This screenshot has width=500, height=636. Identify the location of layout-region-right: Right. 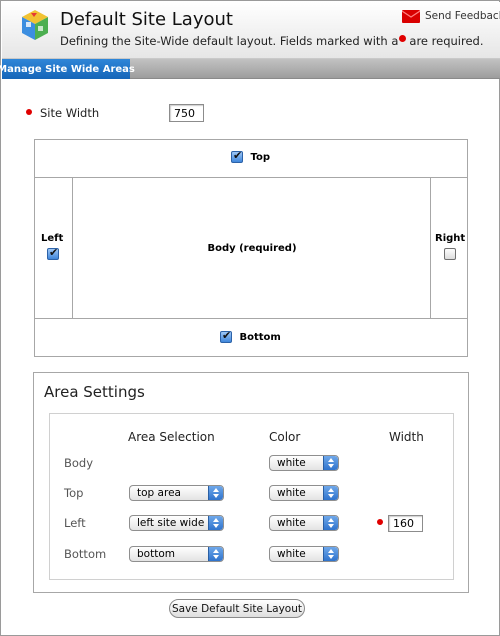
(449, 248).